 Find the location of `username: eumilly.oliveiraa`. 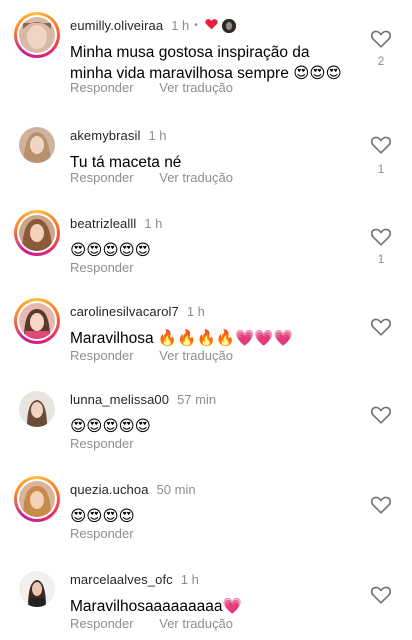

username: eumilly.oliveiraa is located at coordinates (116, 25).